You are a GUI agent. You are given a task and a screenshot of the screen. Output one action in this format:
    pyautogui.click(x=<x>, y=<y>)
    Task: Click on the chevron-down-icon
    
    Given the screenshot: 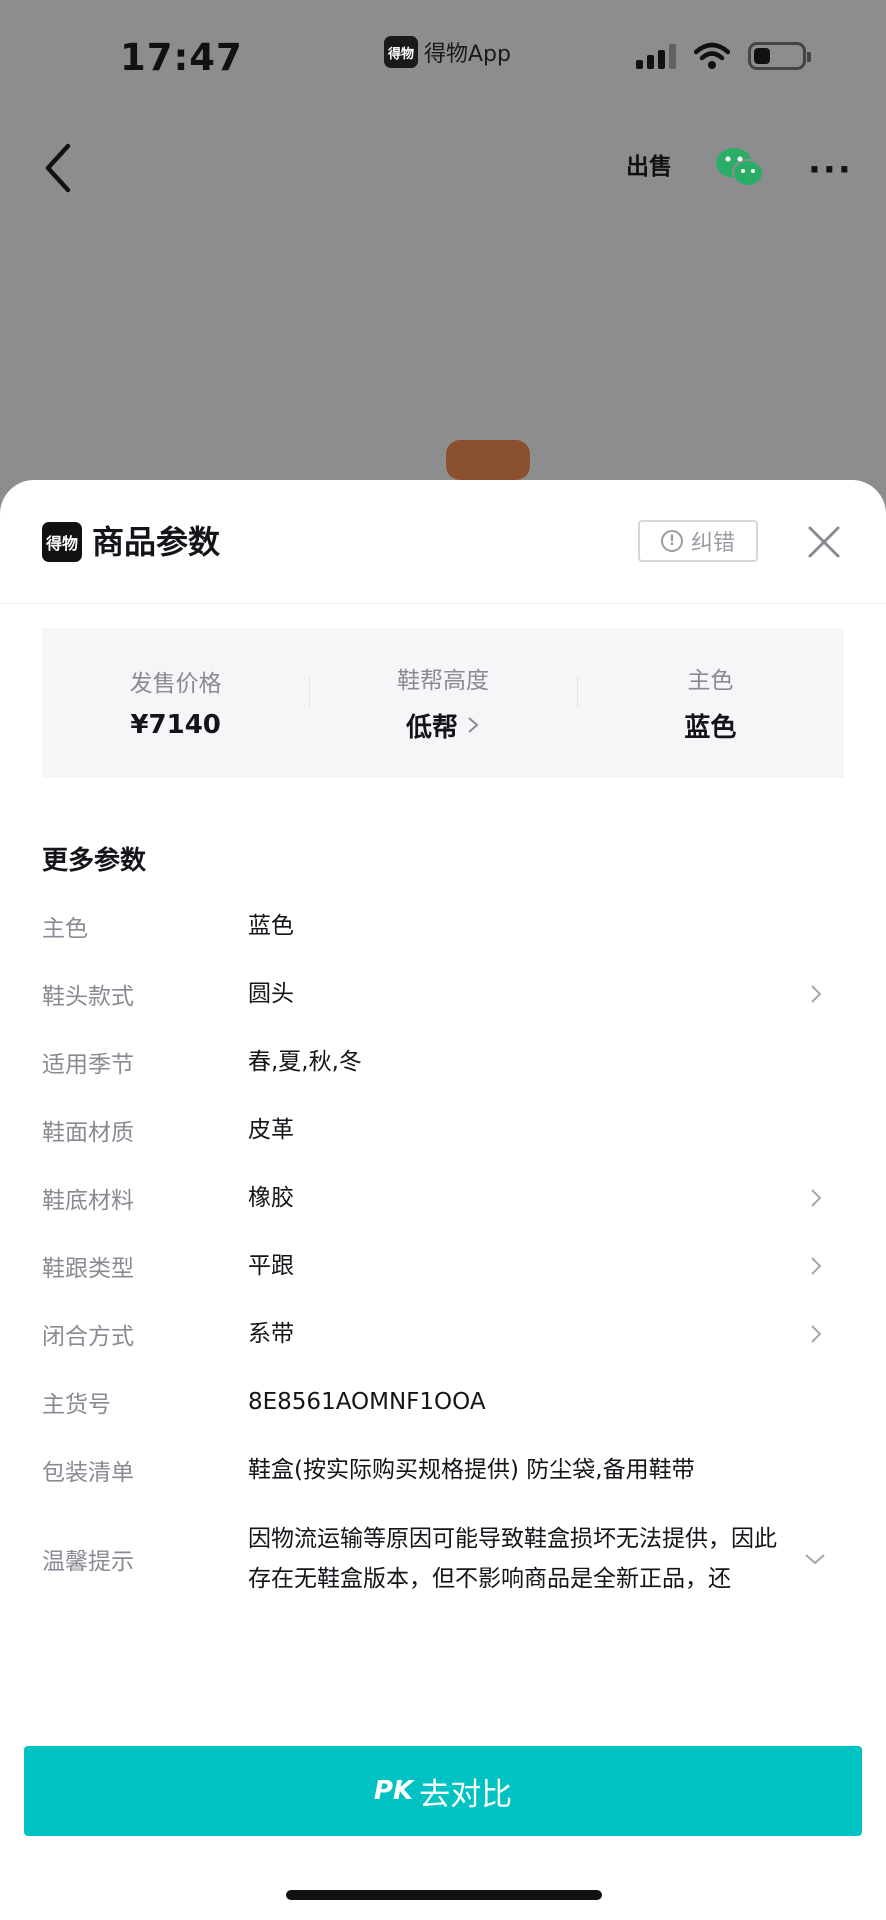 What is the action you would take?
    pyautogui.click(x=815, y=1559)
    